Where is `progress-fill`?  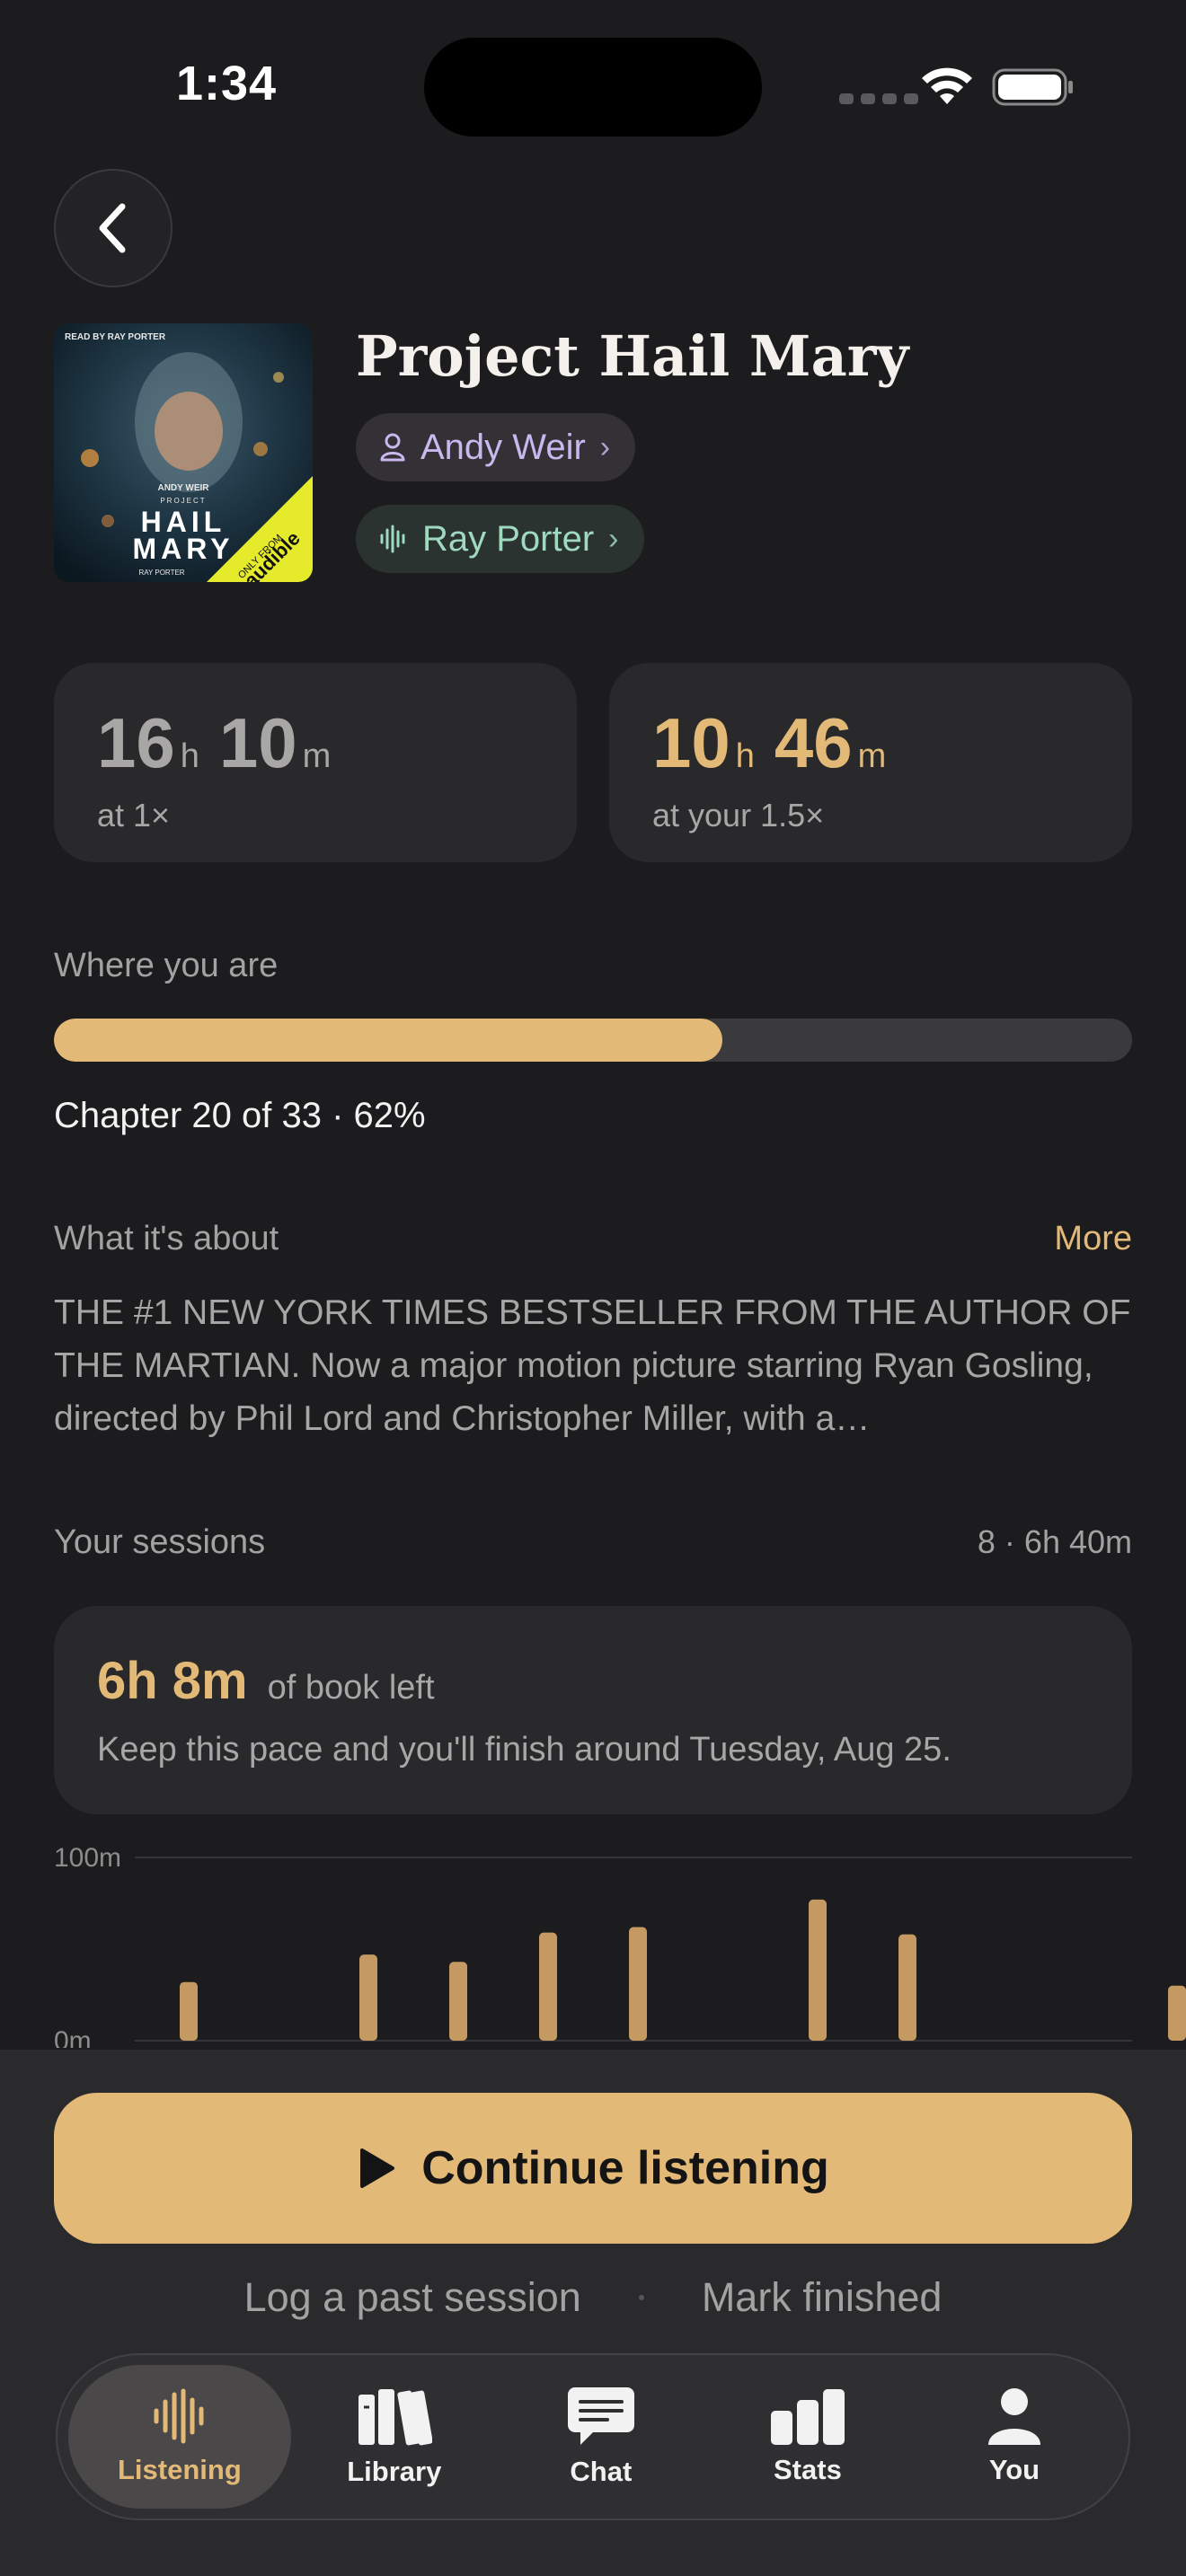 progress-fill is located at coordinates (388, 1040).